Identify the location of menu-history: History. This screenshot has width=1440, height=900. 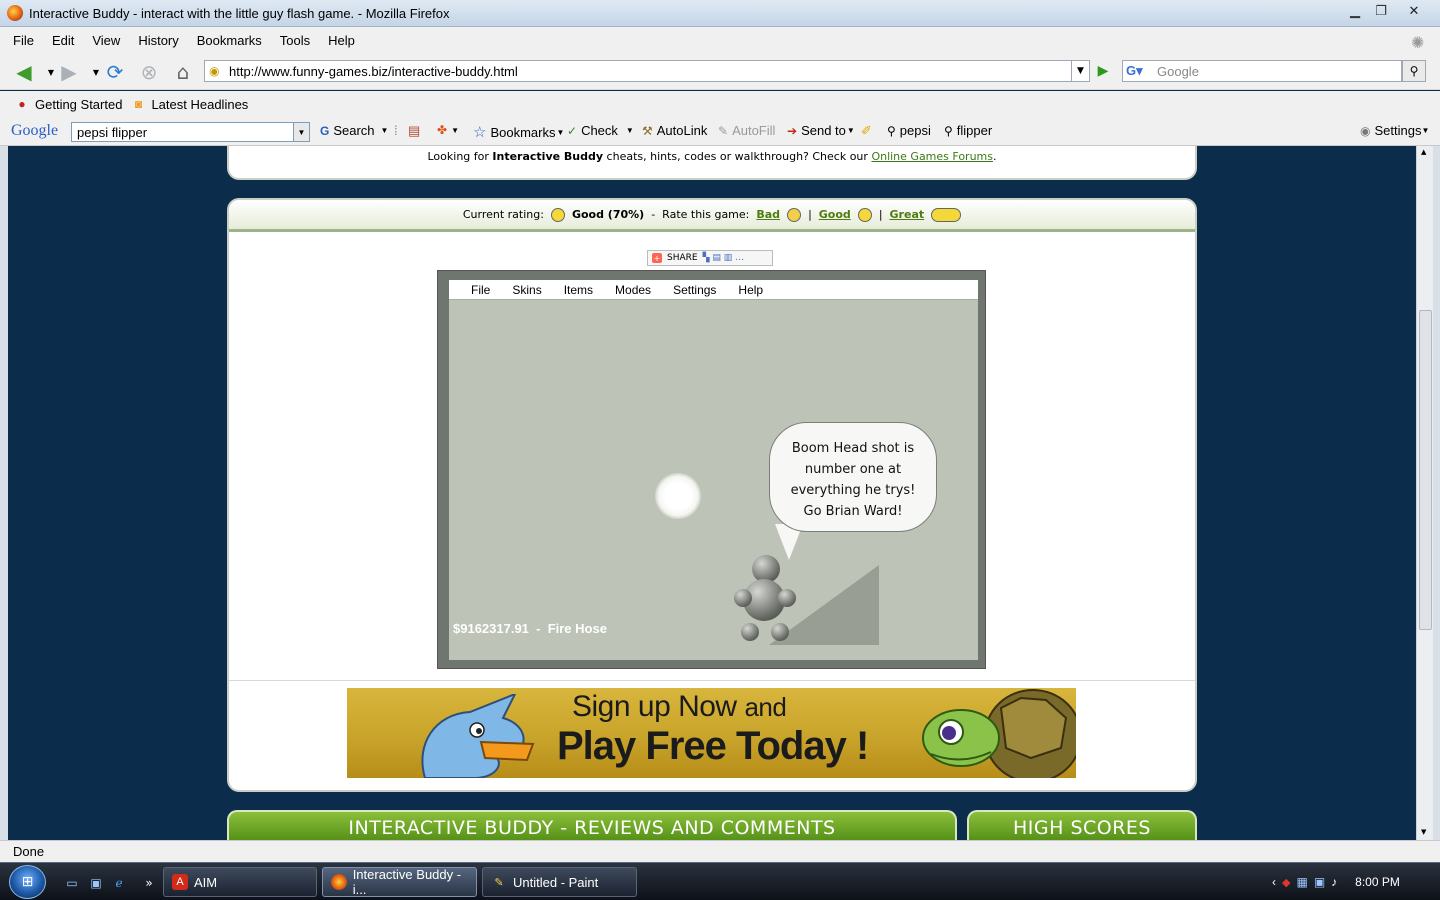
(158, 40).